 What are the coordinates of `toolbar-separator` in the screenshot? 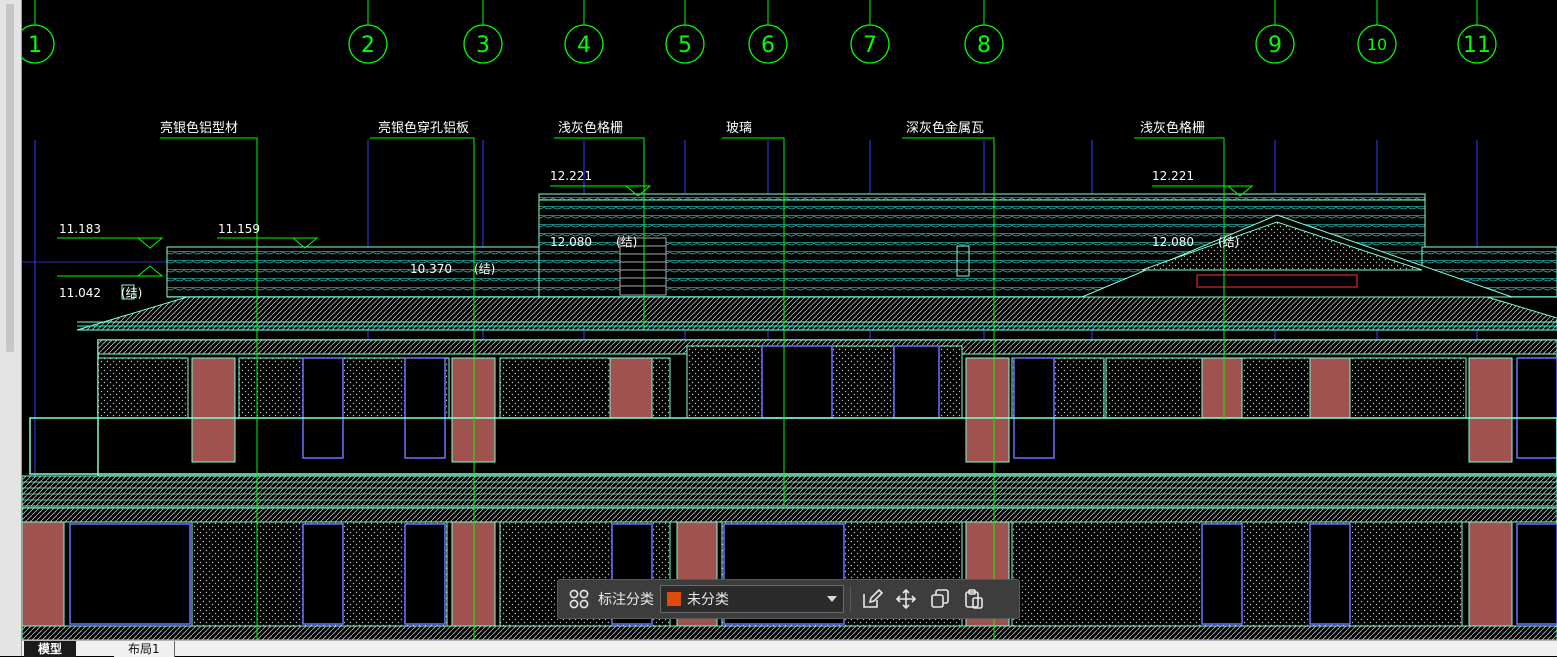 It's located at (850, 599).